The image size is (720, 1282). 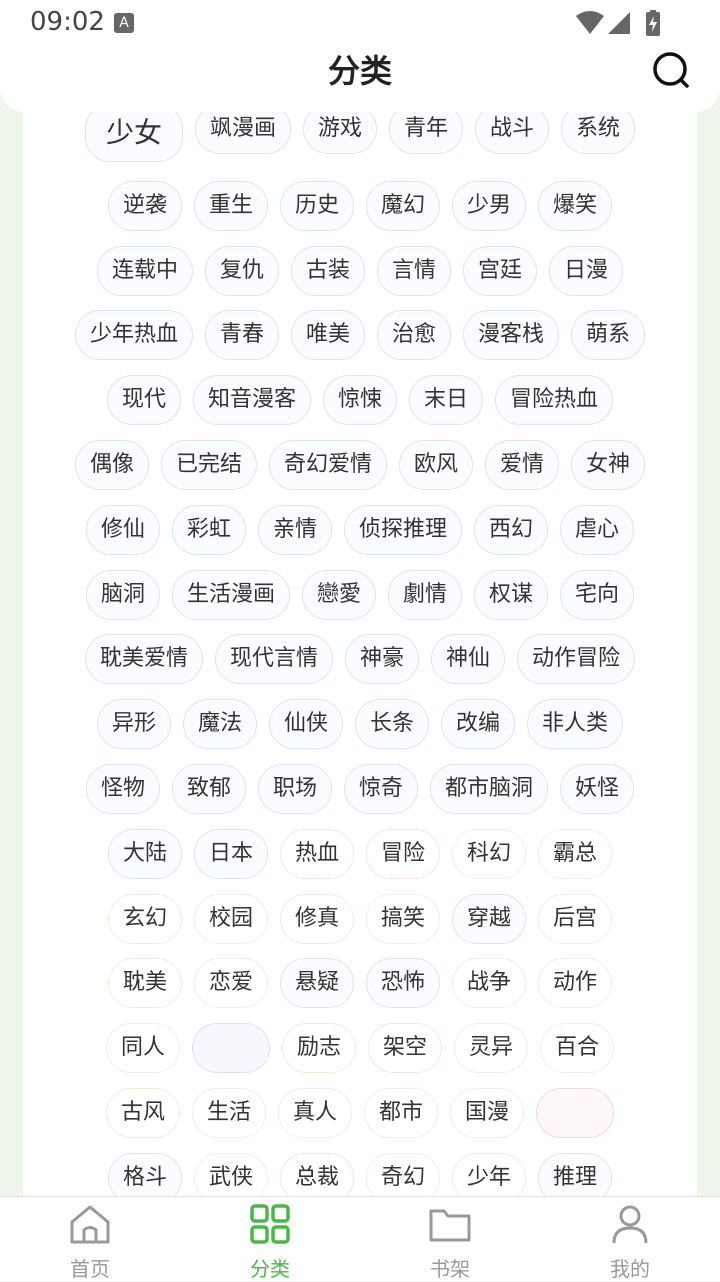 I want to click on nav-item-home: 首页, so click(x=90, y=1239).